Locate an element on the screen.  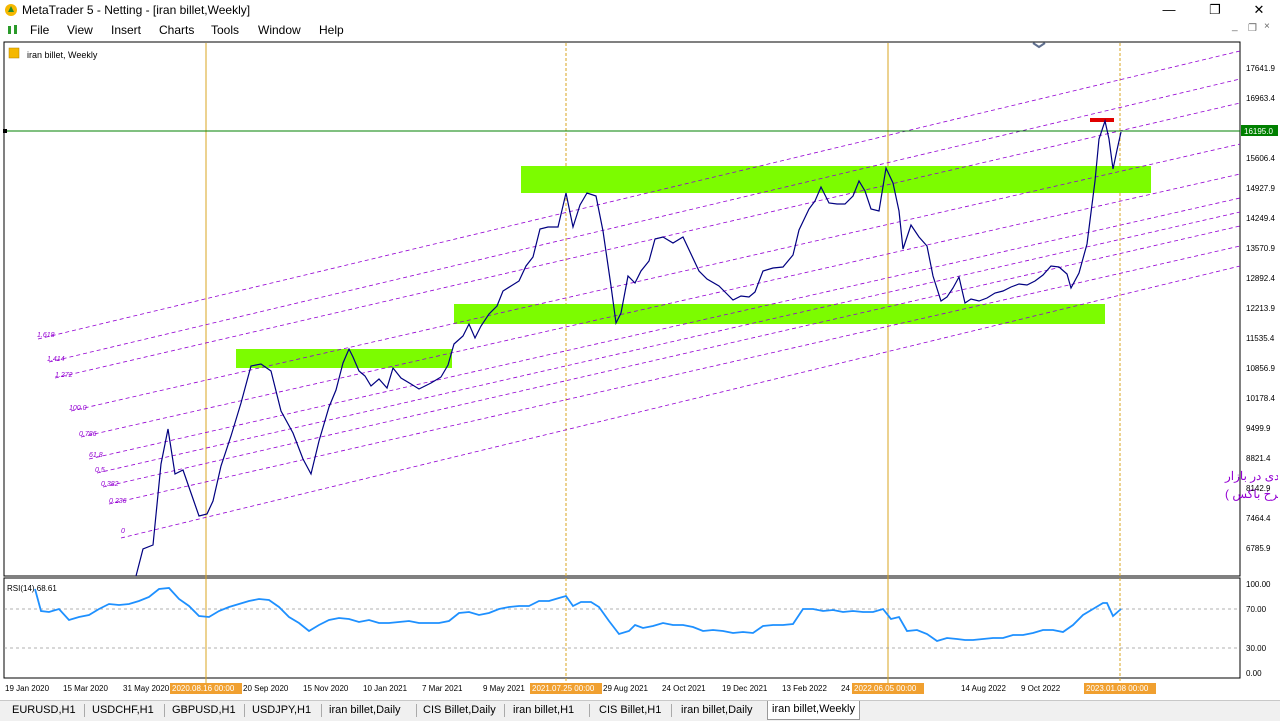
current-price-label: 16195.0 is located at coordinates (1258, 131).